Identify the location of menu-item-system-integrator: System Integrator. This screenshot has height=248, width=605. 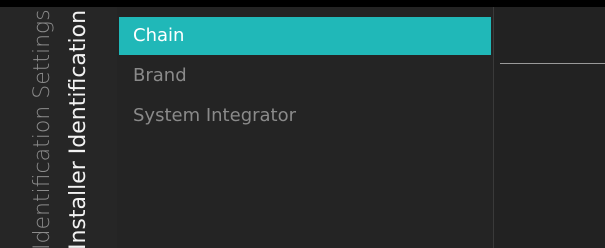
(305, 116).